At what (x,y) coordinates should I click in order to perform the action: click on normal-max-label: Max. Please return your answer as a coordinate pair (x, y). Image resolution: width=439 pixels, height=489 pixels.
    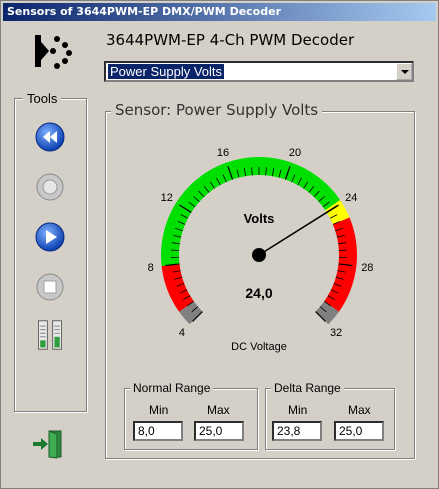
    Looking at the image, I should click on (218, 410).